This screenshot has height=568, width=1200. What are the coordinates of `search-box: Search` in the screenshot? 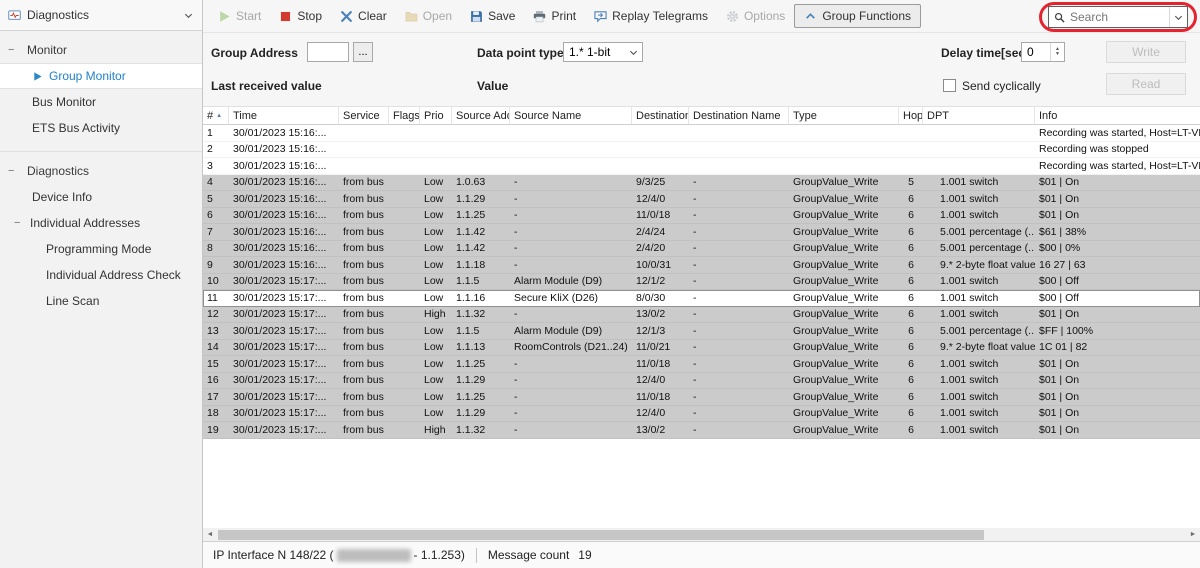 It's located at (1118, 17).